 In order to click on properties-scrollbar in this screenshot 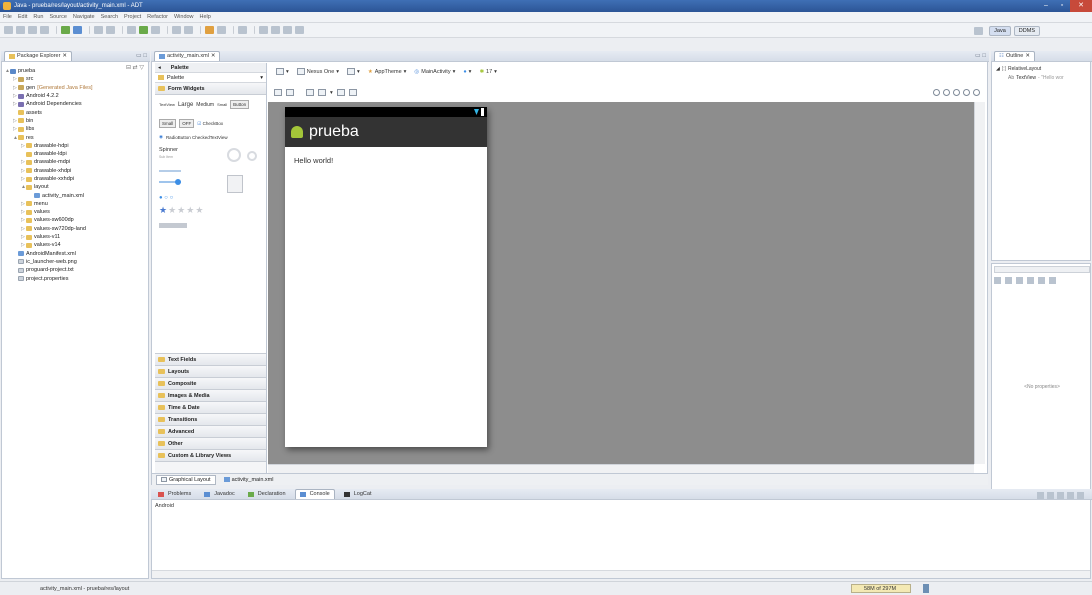, I will do `click(1042, 269)`.